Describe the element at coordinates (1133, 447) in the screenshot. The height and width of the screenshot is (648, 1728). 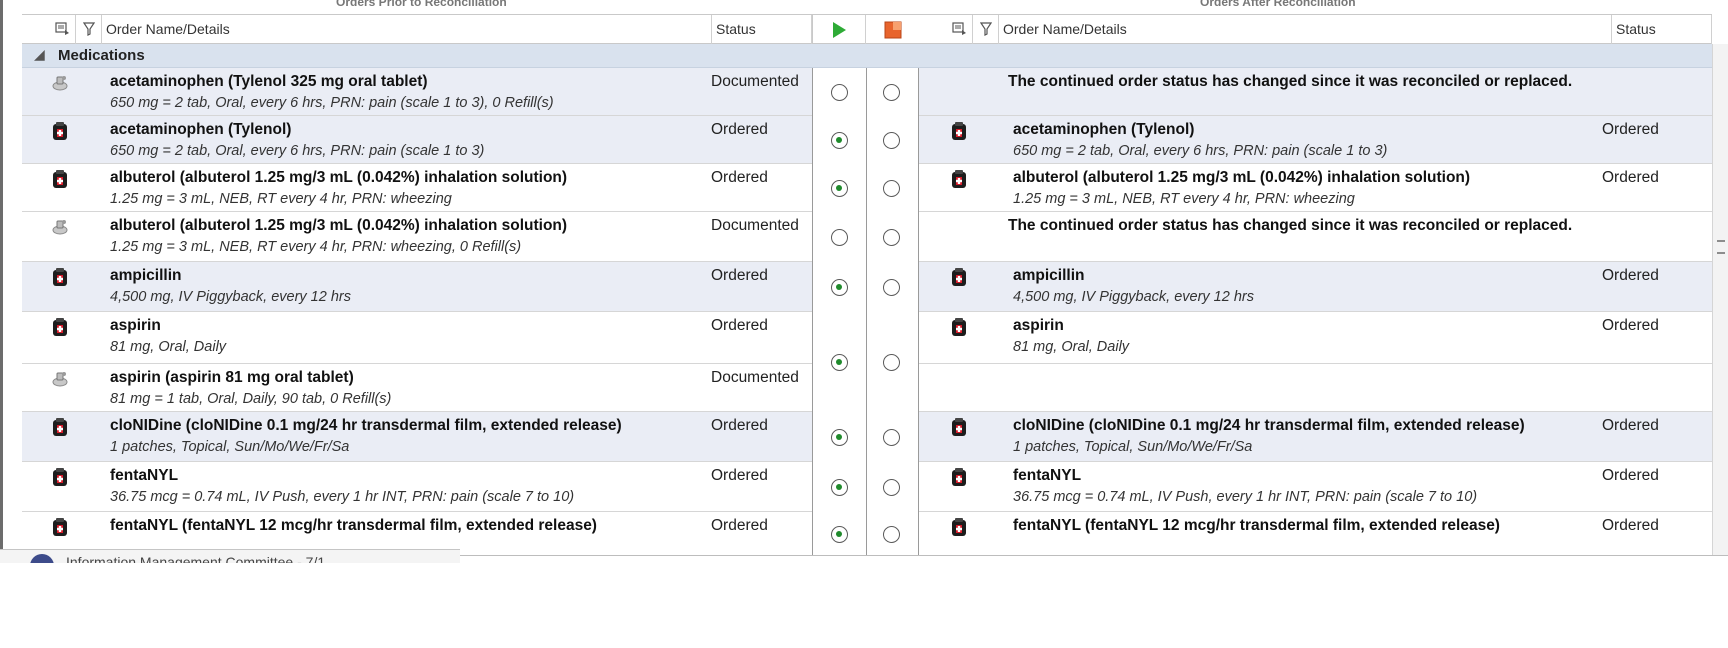
I see `right-order-details: 1 patches, Topical, Sun/Mo/We/Fr/Sa` at that location.